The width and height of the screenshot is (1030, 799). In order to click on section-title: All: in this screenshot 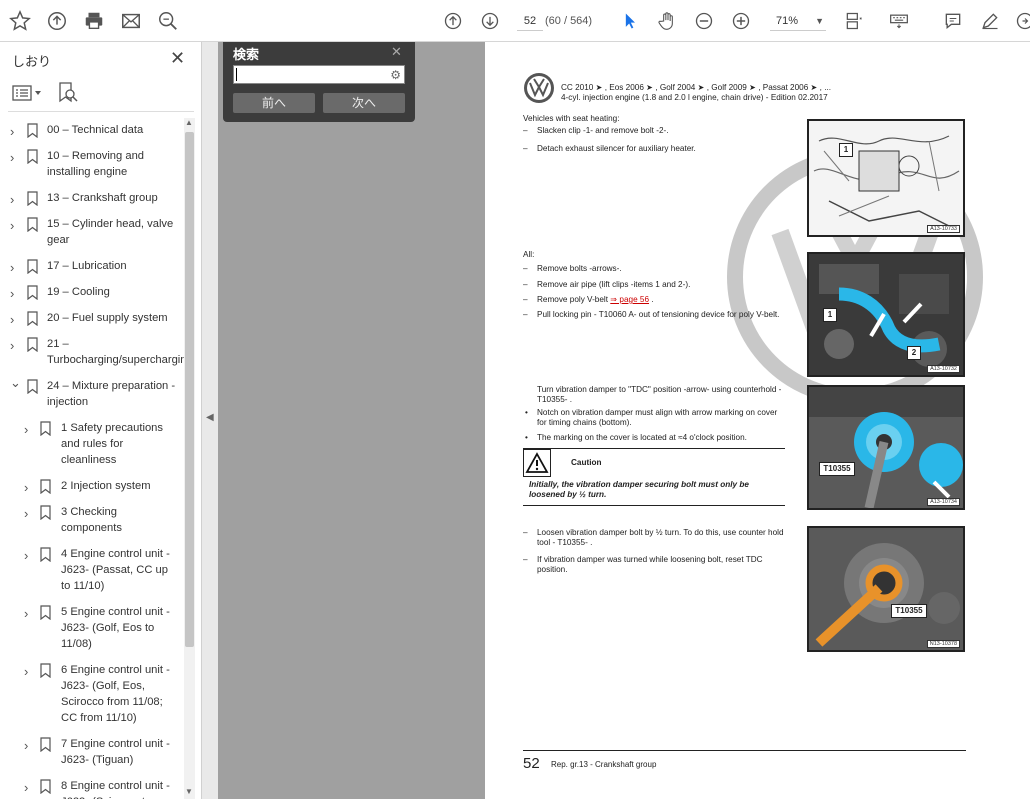, I will do `click(529, 254)`.